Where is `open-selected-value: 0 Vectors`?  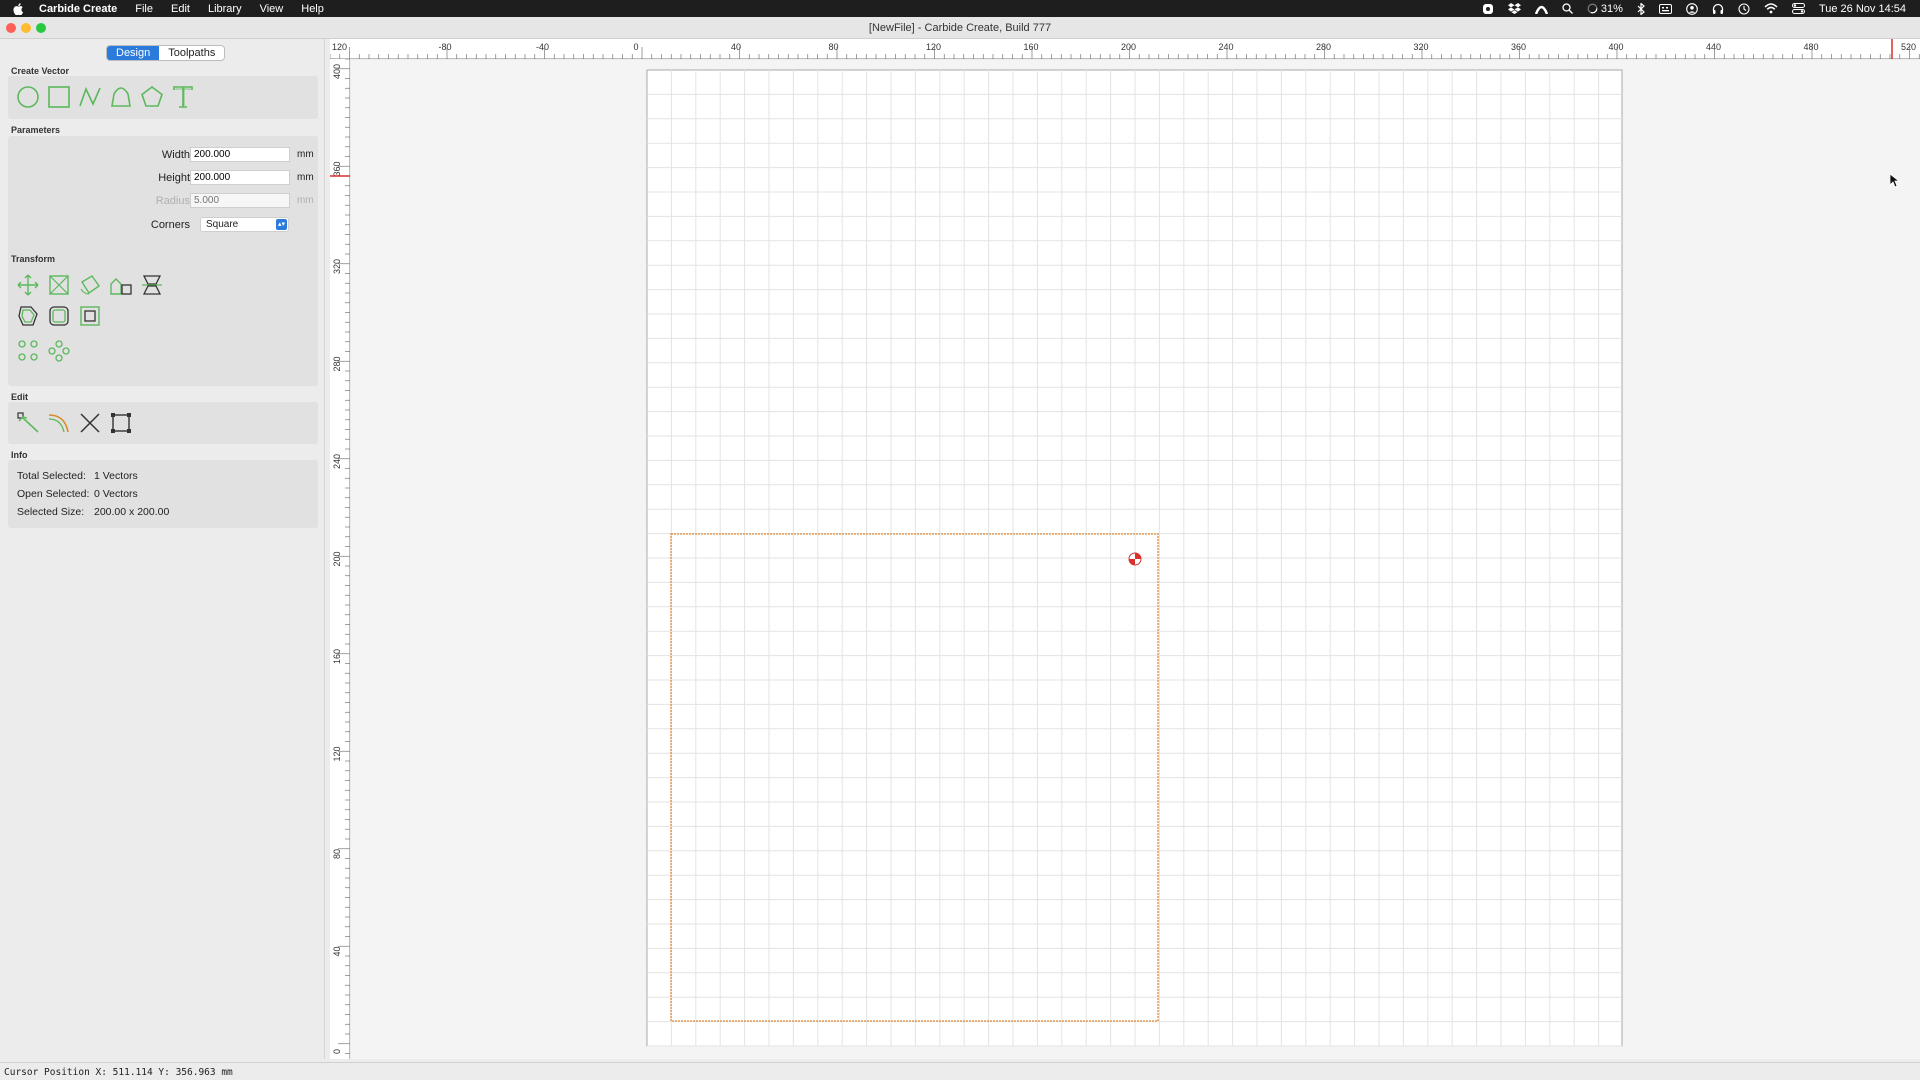 open-selected-value: 0 Vectors is located at coordinates (116, 494).